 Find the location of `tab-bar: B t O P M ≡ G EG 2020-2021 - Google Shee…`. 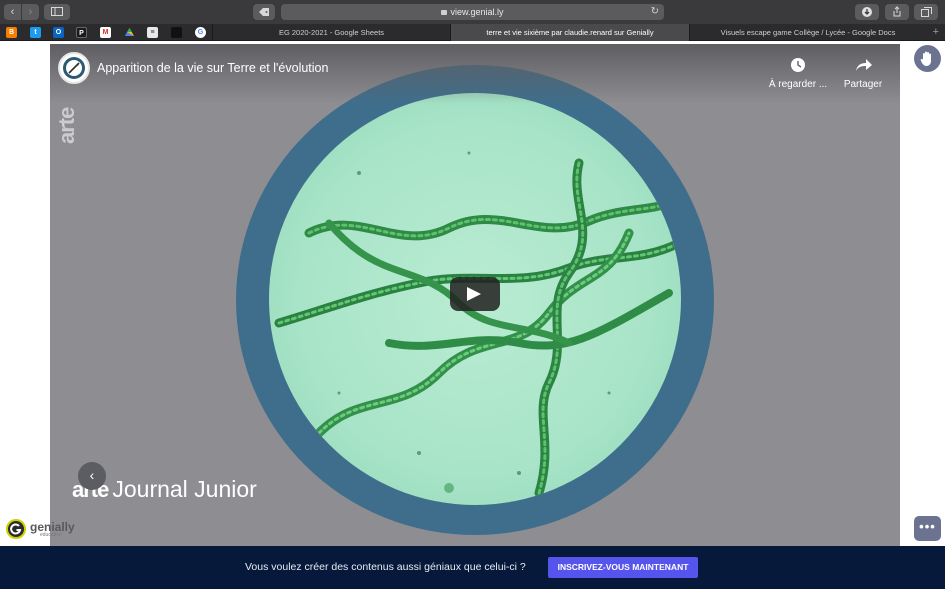

tab-bar: B t O P M ≡ G EG 2020-2021 - Google Shee… is located at coordinates (472, 32).